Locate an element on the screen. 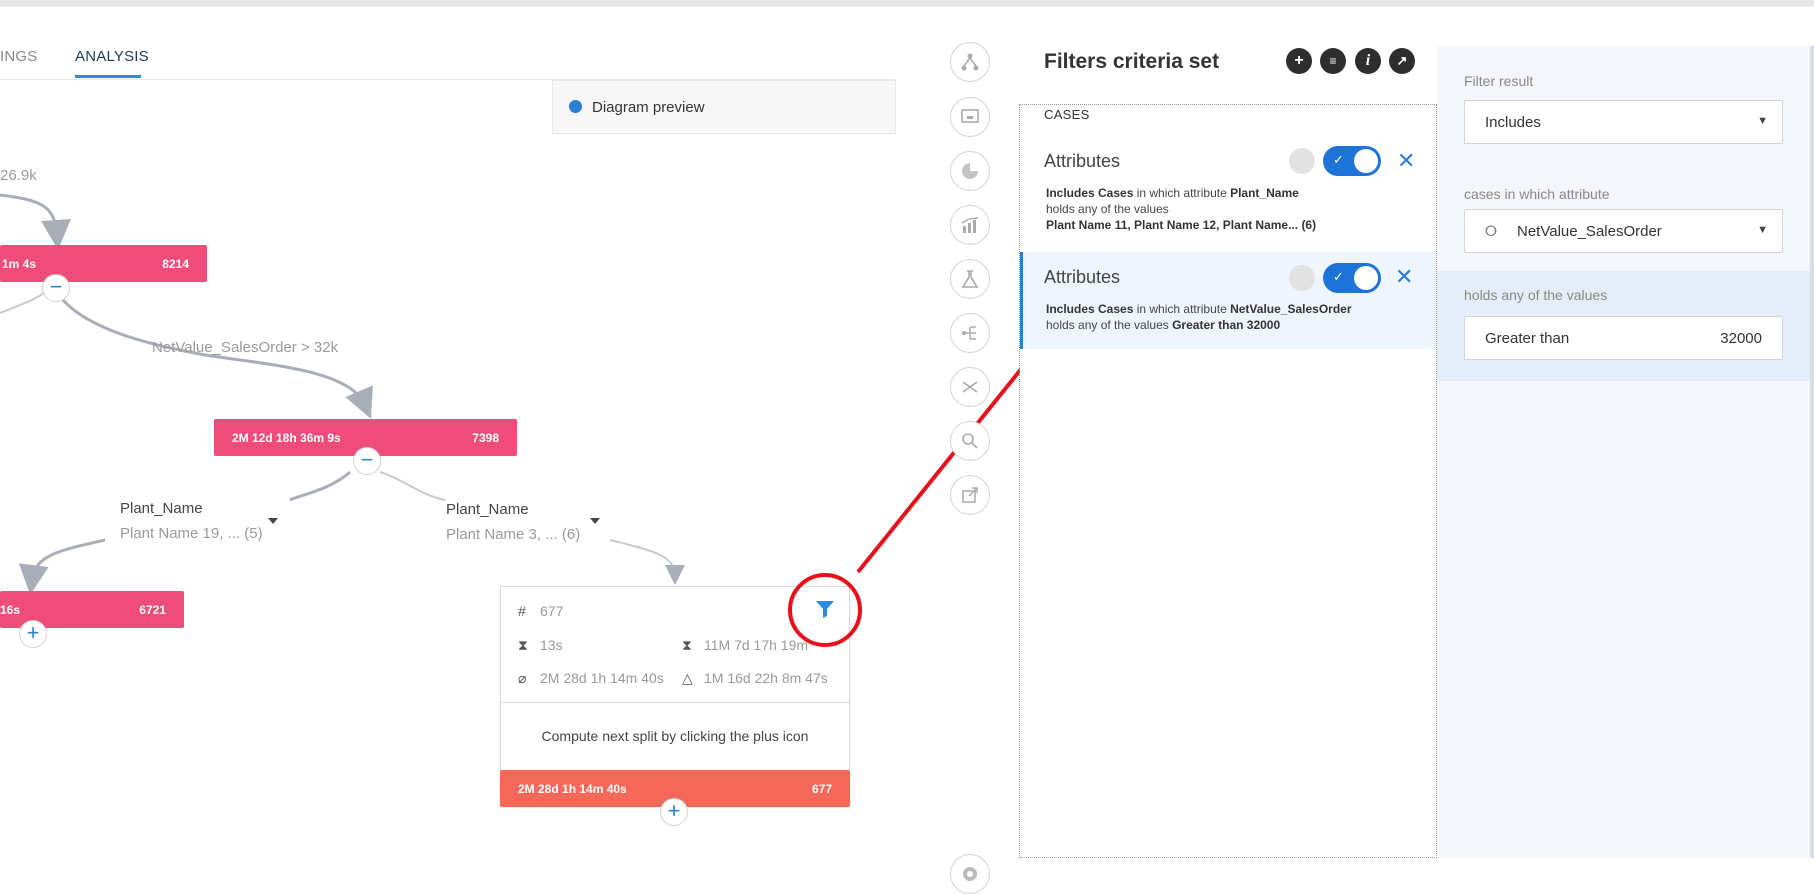  tree-view-tool is located at coordinates (970, 62).